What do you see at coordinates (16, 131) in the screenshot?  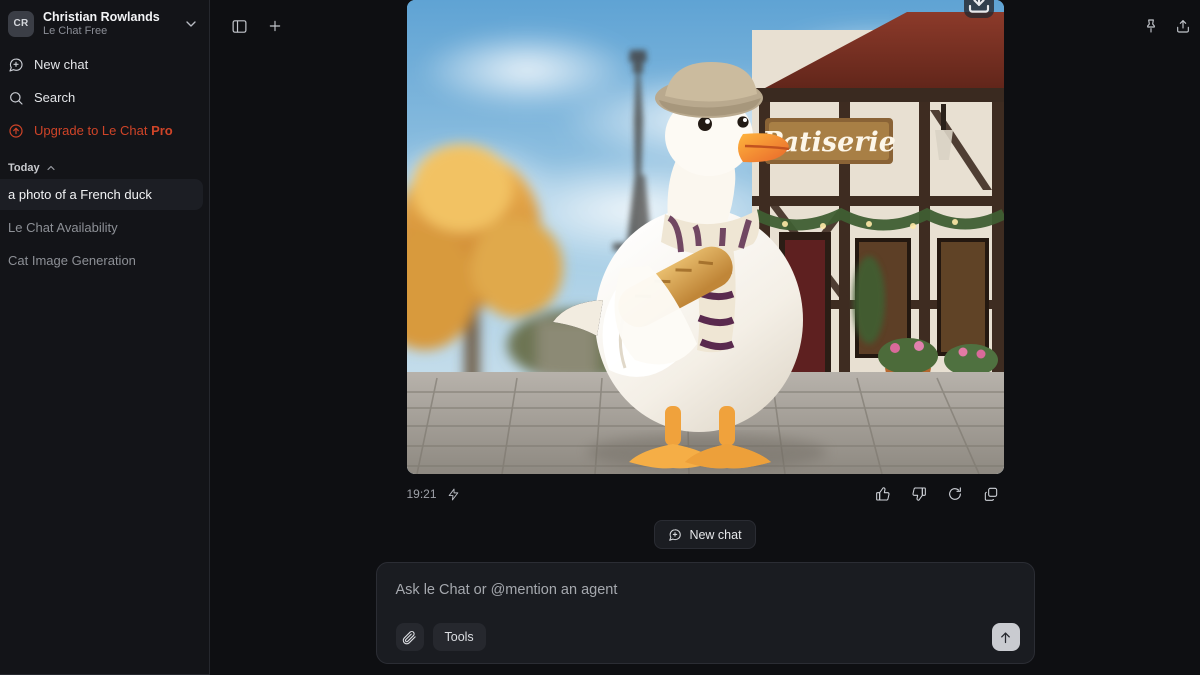 I see `upgrade-circle-arrow-icon` at bounding box center [16, 131].